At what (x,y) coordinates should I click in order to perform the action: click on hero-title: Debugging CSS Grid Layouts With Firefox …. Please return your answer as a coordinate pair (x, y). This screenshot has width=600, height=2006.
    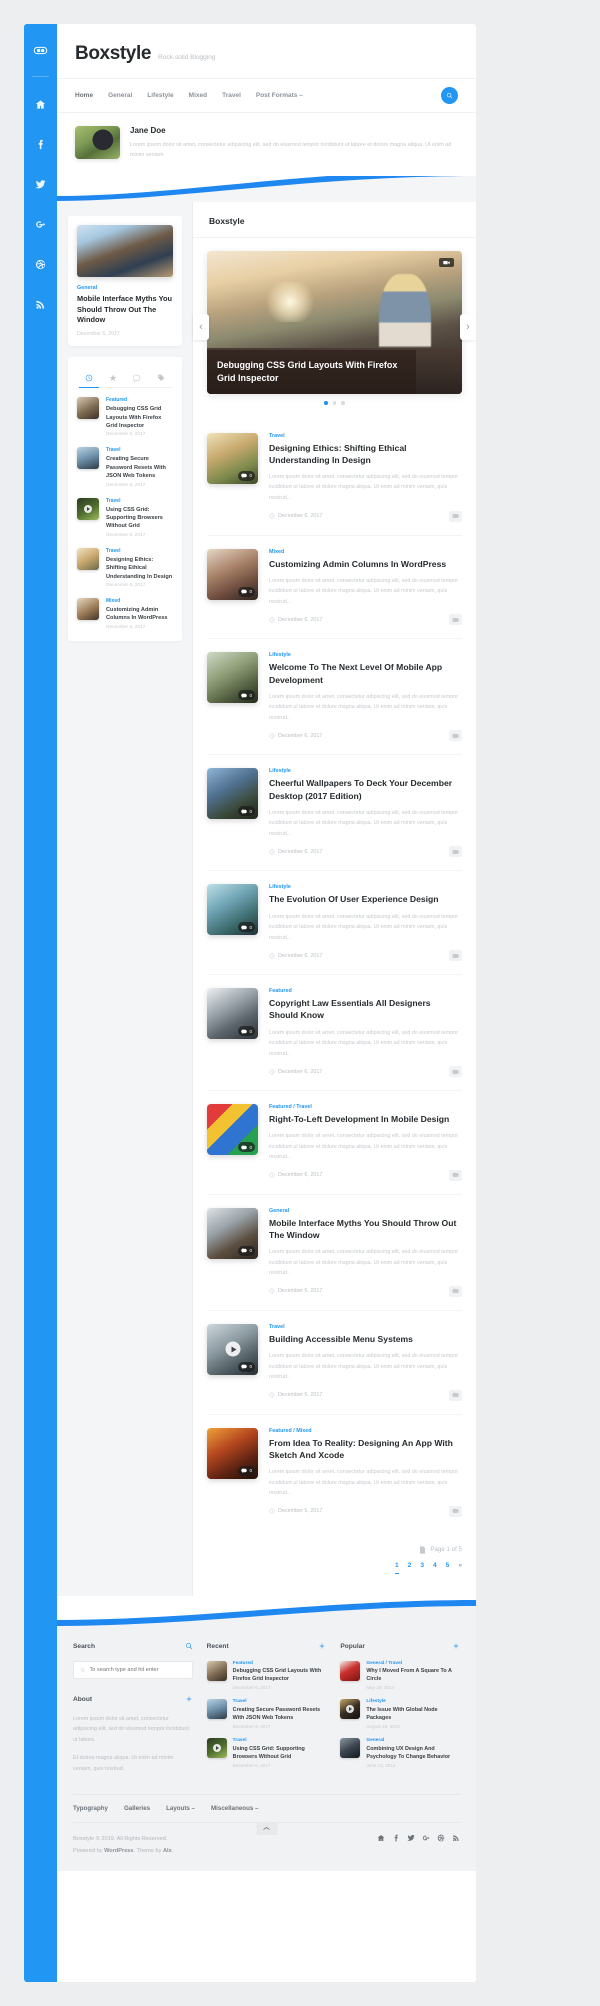
    Looking at the image, I should click on (311, 371).